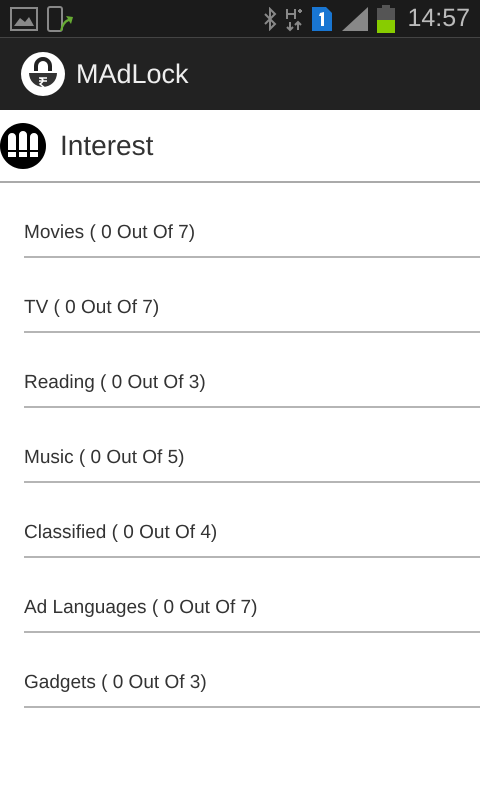  Describe the element at coordinates (252, 295) in the screenshot. I see `interest-item: TV ( 0 Out Of 7)` at that location.